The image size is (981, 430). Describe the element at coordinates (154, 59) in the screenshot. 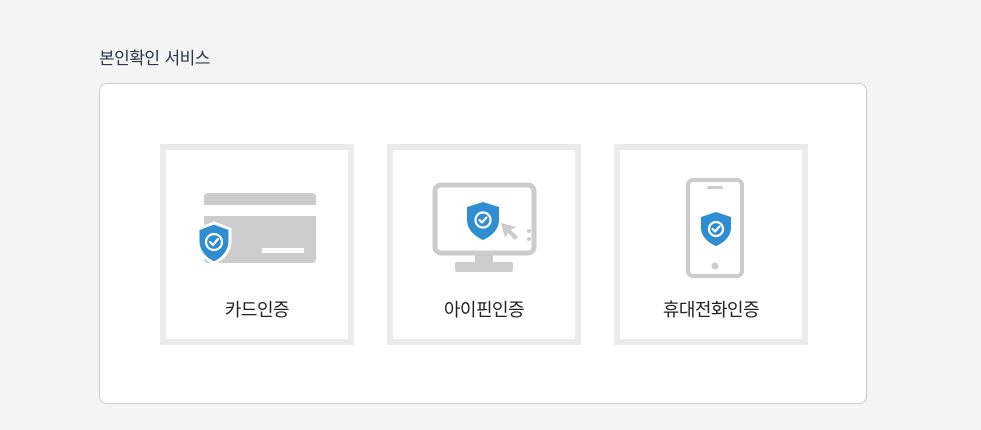

I see `section-title: 본인확인 서비스` at that location.